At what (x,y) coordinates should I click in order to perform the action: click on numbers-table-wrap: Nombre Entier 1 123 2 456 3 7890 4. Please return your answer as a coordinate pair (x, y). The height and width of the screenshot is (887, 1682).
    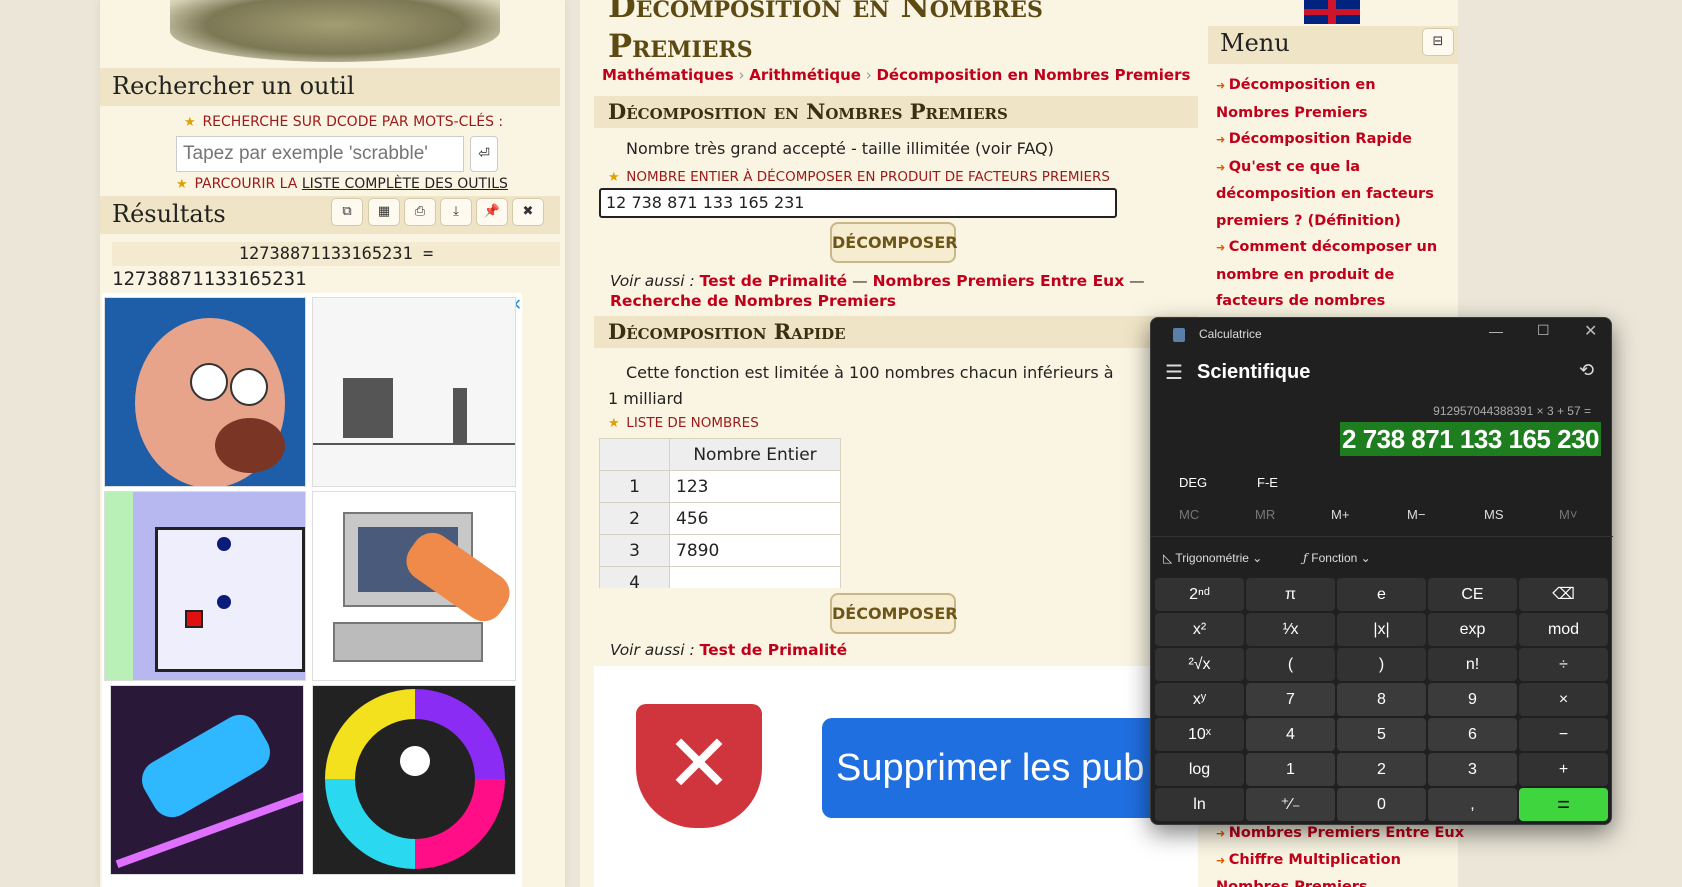
    Looking at the image, I should click on (720, 513).